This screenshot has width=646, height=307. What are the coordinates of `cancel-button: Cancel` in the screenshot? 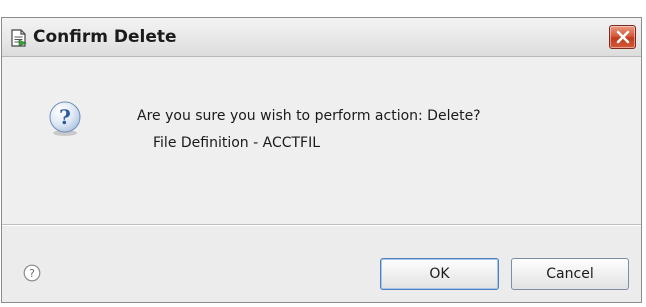 It's located at (570, 274).